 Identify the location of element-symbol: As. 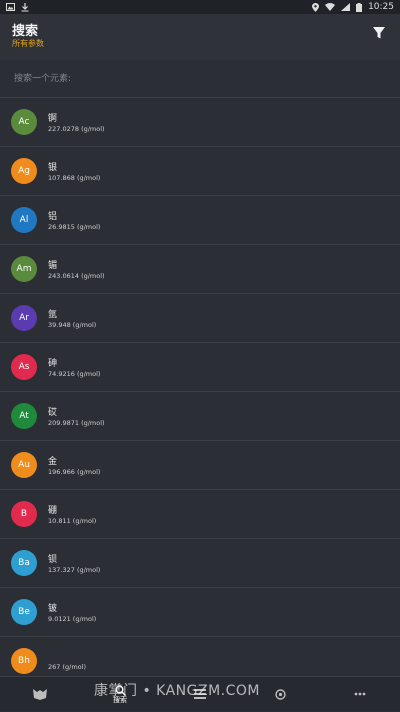
(24, 367).